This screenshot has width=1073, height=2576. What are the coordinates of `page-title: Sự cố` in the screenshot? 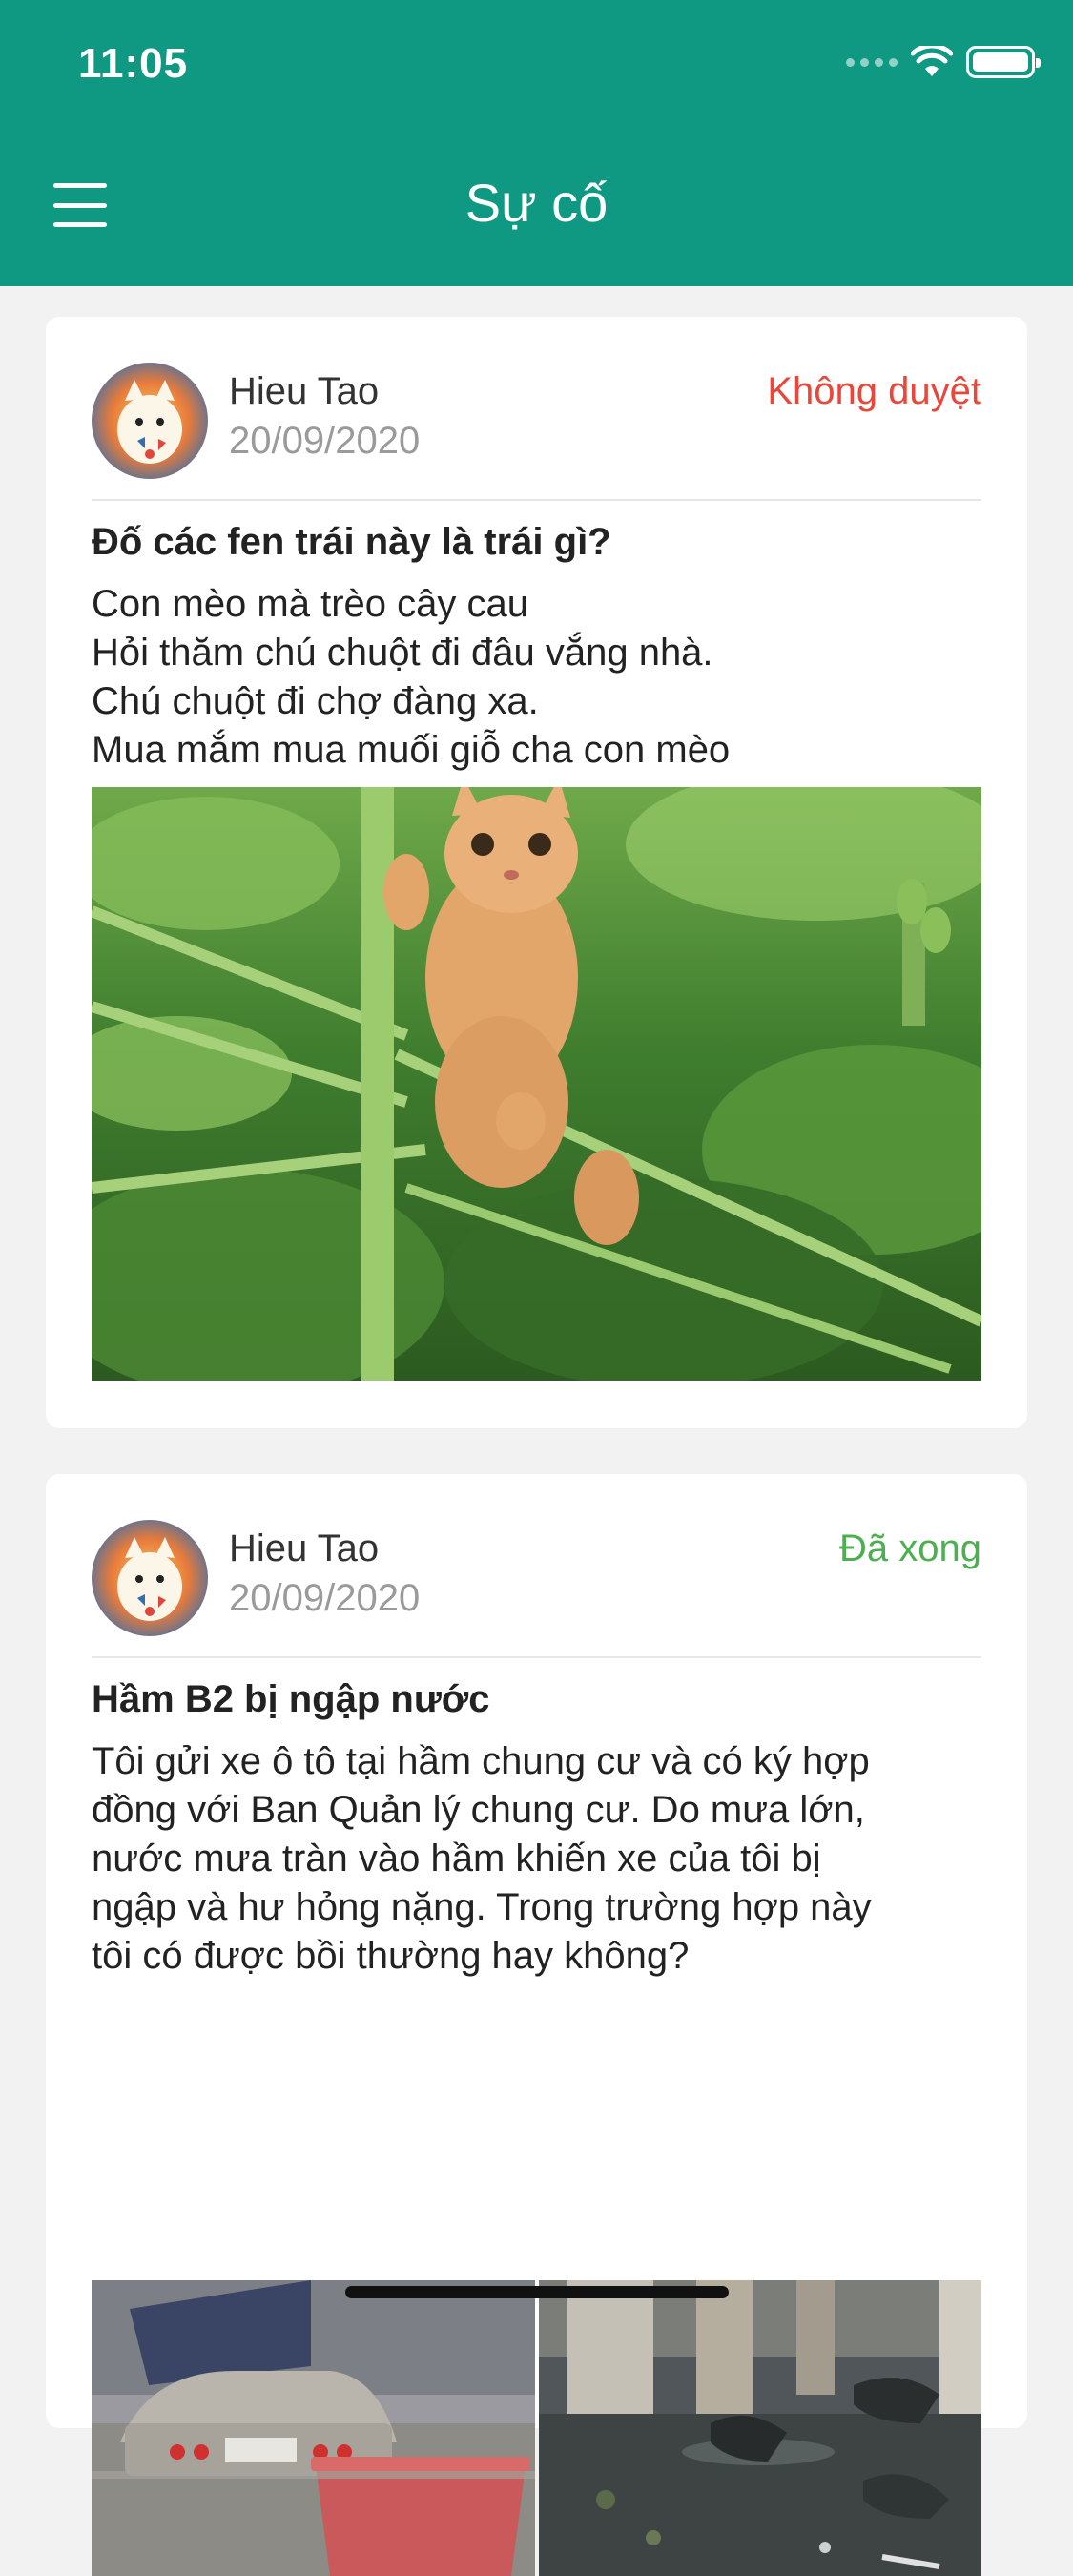 It's located at (536, 203).